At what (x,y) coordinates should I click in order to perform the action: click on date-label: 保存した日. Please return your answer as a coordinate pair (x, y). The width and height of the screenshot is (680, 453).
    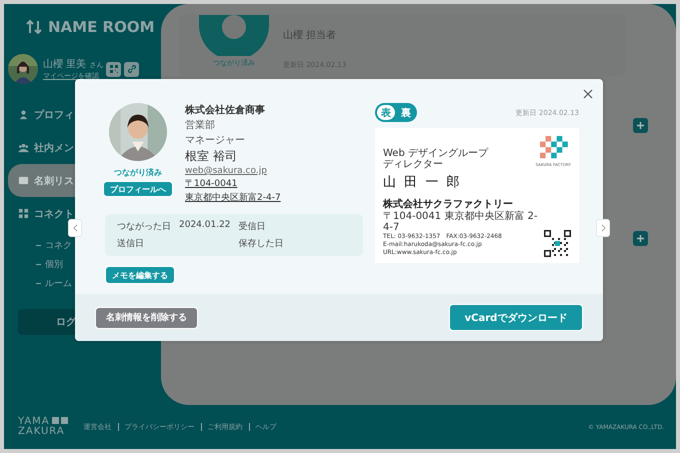
    Looking at the image, I should click on (261, 244).